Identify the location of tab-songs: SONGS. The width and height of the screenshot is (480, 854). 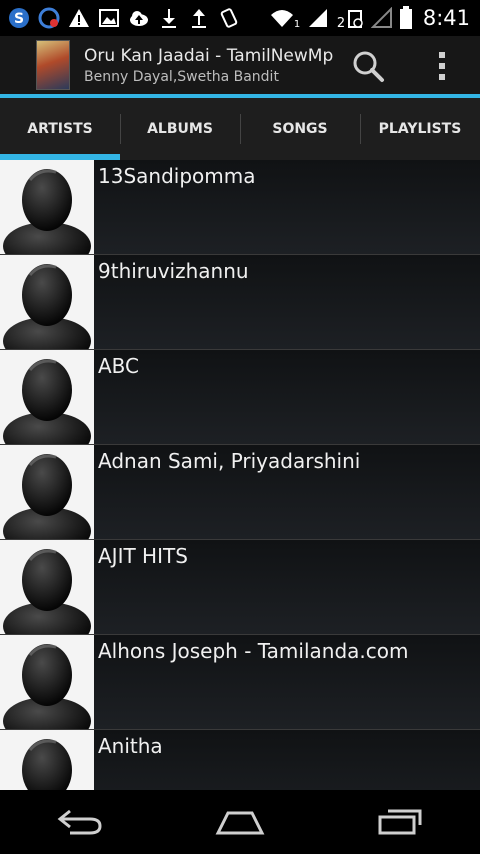
(300, 129).